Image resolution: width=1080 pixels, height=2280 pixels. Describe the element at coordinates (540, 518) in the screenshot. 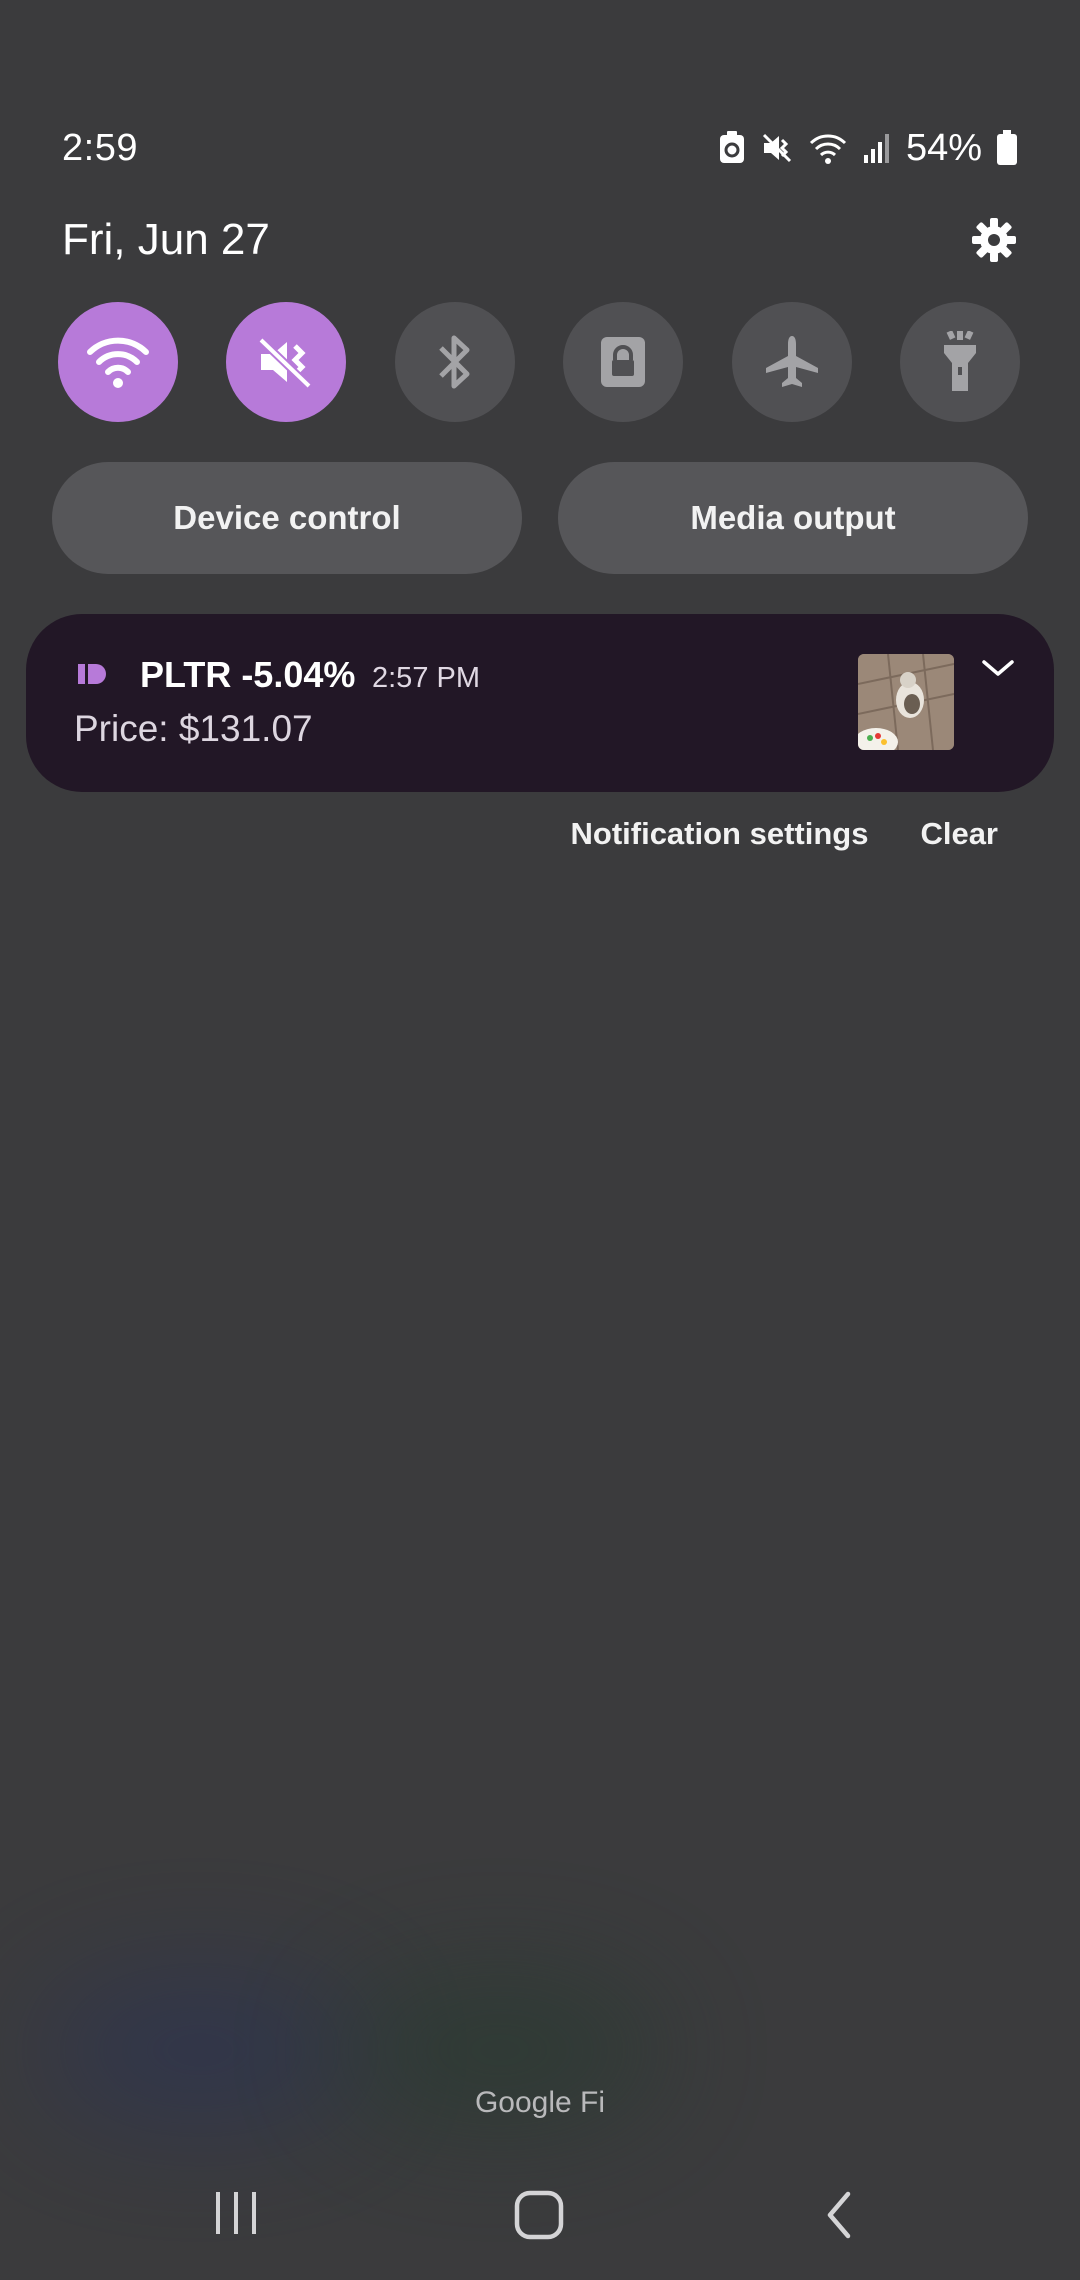

I see `quick-panel-buttons: Device control Media output` at that location.